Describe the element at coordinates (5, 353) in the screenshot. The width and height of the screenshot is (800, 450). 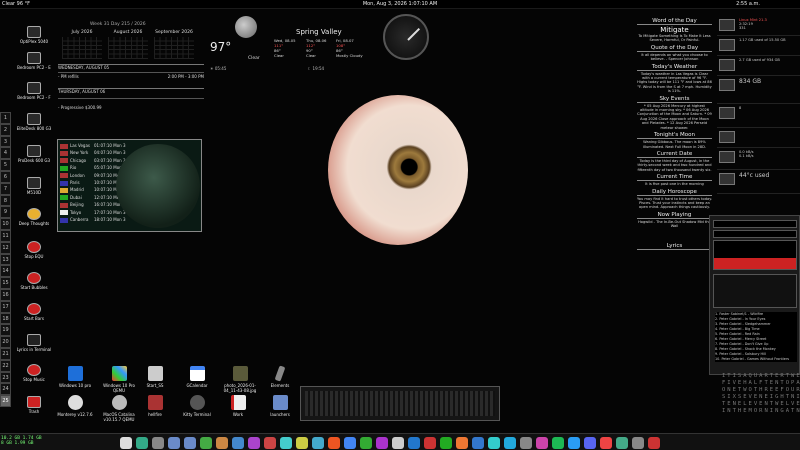
I see `workspace-button: 21` at that location.